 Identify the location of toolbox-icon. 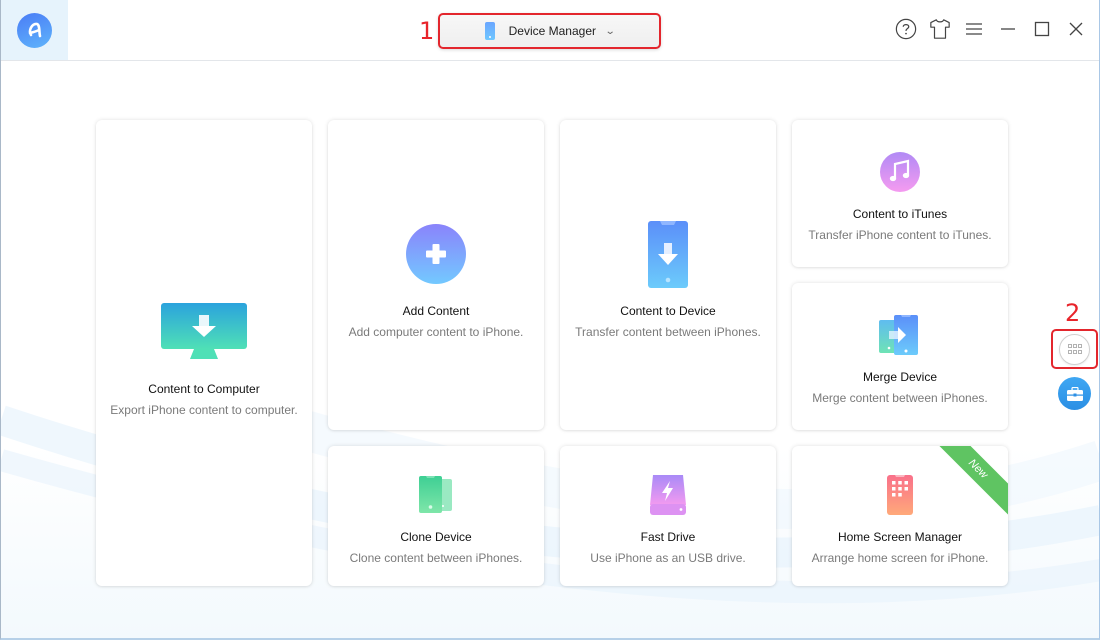
(1074, 393).